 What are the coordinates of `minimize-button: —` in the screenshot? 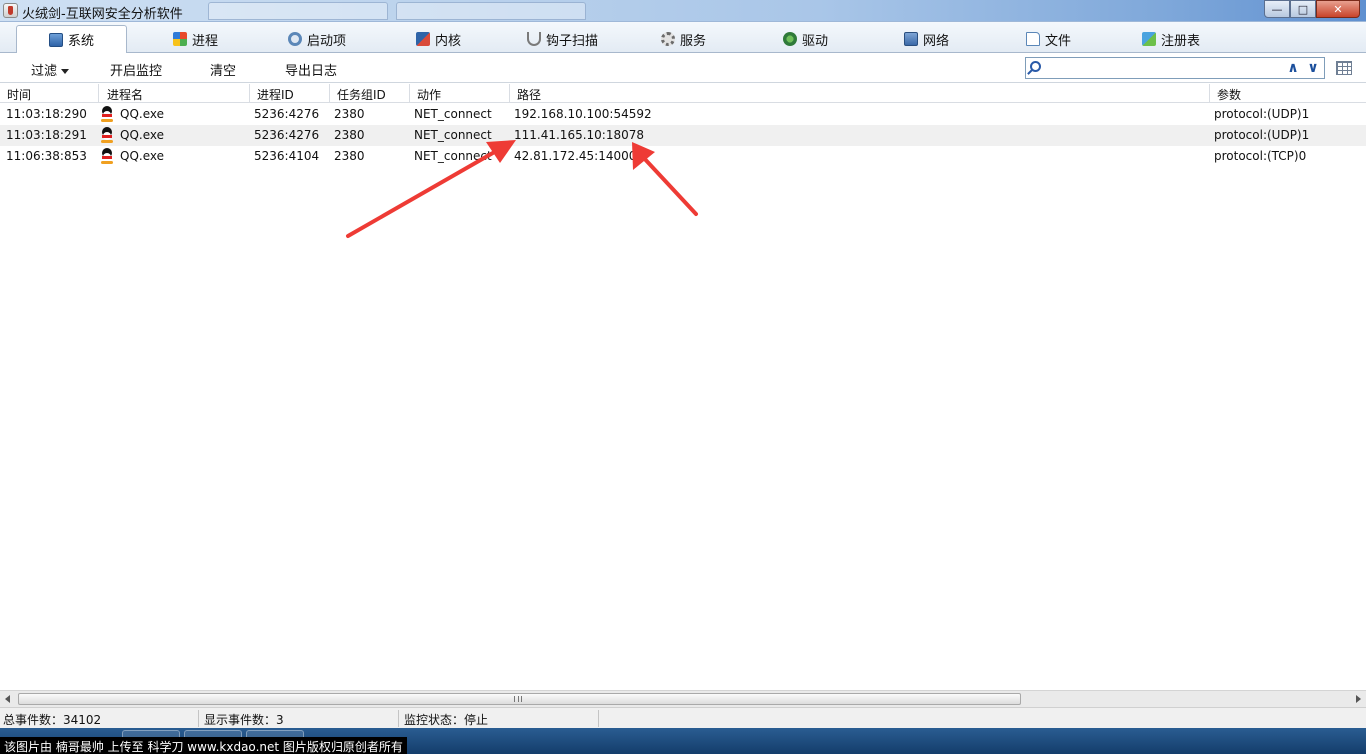 It's located at (1277, 9).